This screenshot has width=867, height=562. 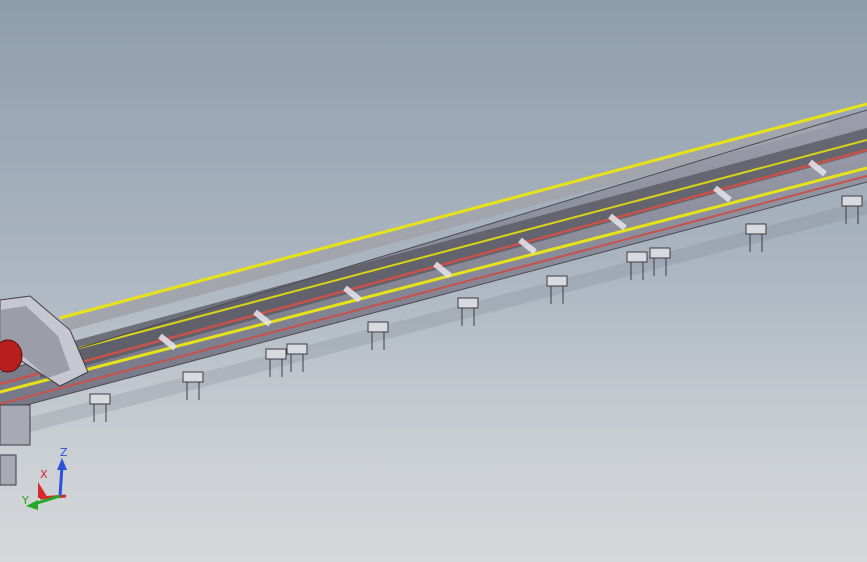 I want to click on z-axis-label: Z, so click(x=64, y=452).